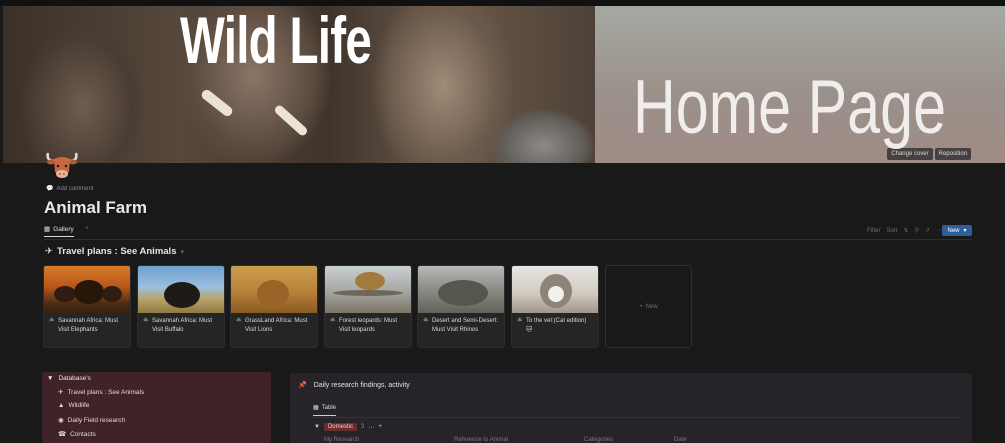 This screenshot has height=443, width=1005. I want to click on column-header: Date, so click(680, 440).